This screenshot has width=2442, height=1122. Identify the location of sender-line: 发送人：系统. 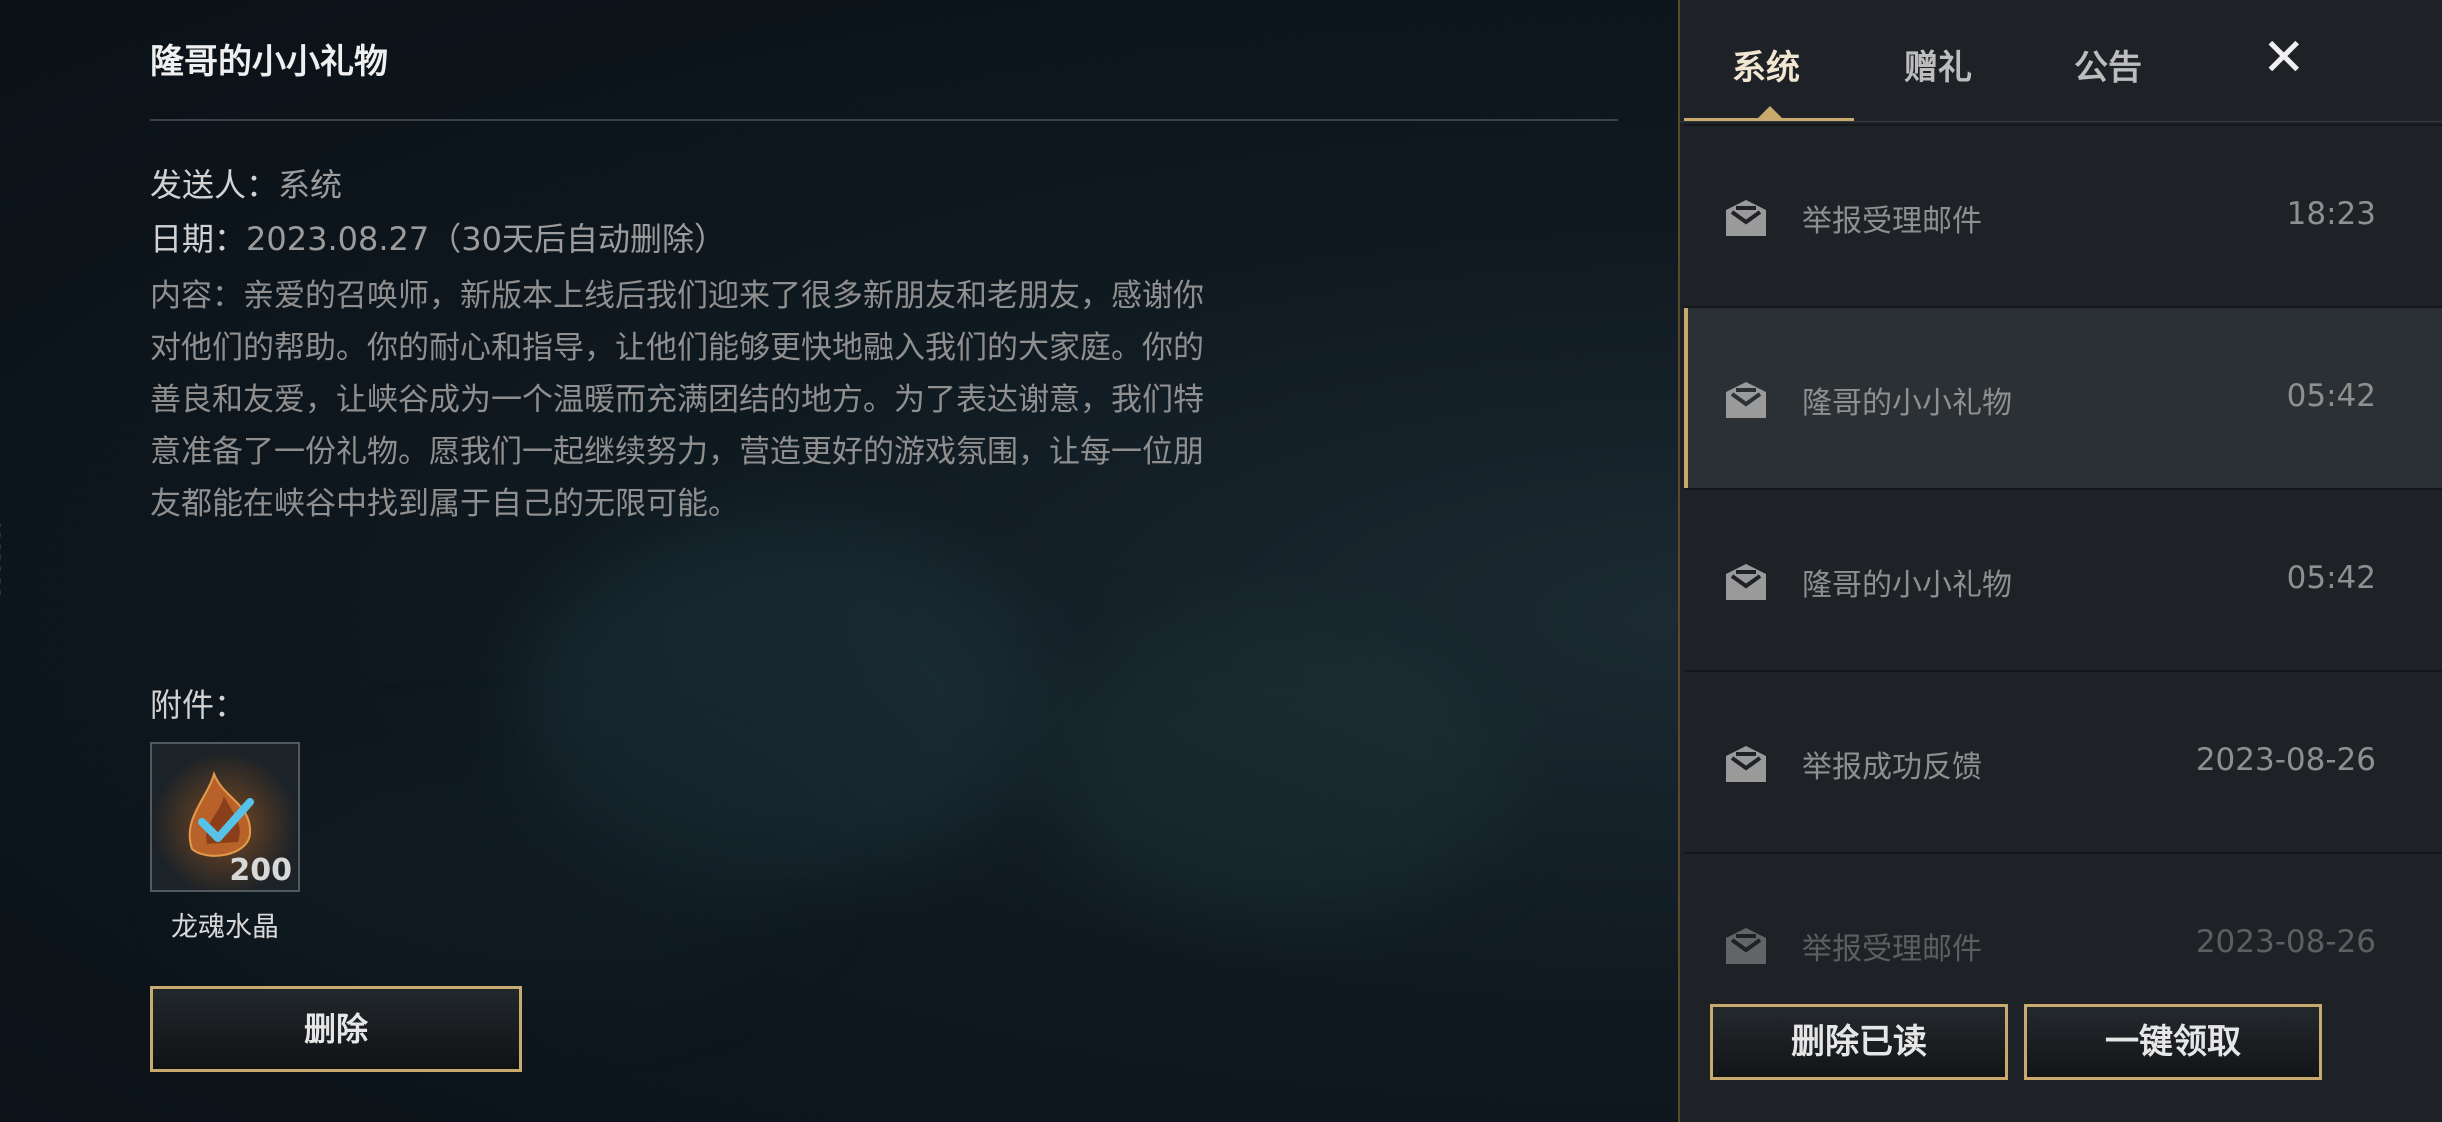
(246, 183).